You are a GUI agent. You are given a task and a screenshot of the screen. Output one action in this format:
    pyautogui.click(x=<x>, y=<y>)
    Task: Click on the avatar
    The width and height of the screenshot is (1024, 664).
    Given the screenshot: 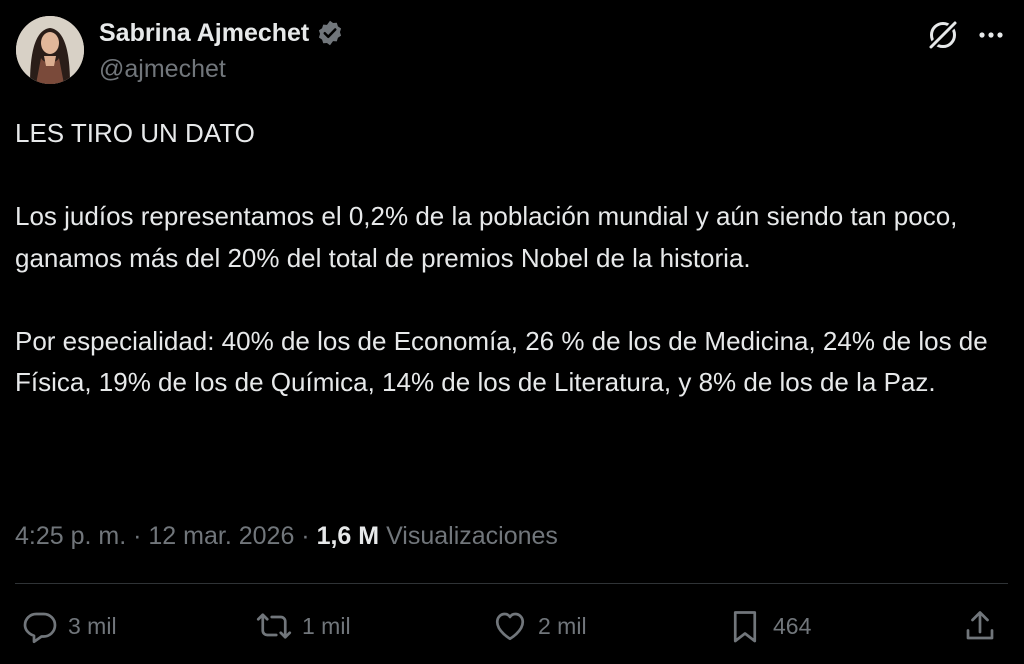 What is the action you would take?
    pyautogui.click(x=50, y=50)
    